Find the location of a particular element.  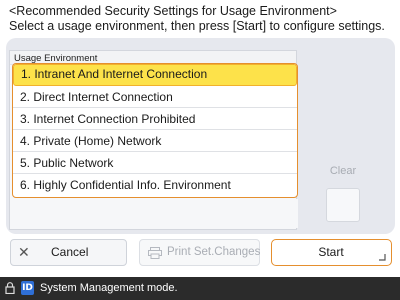

status-bar: ID System Management mode. is located at coordinates (200, 288).